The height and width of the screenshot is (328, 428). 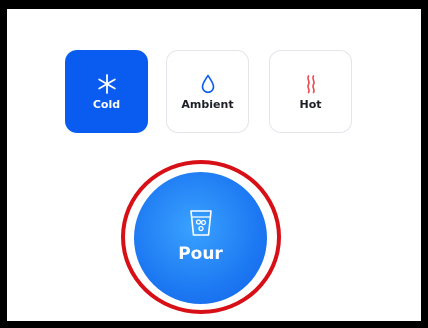 I want to click on ambient-mode-button: Ambient, so click(x=207, y=91).